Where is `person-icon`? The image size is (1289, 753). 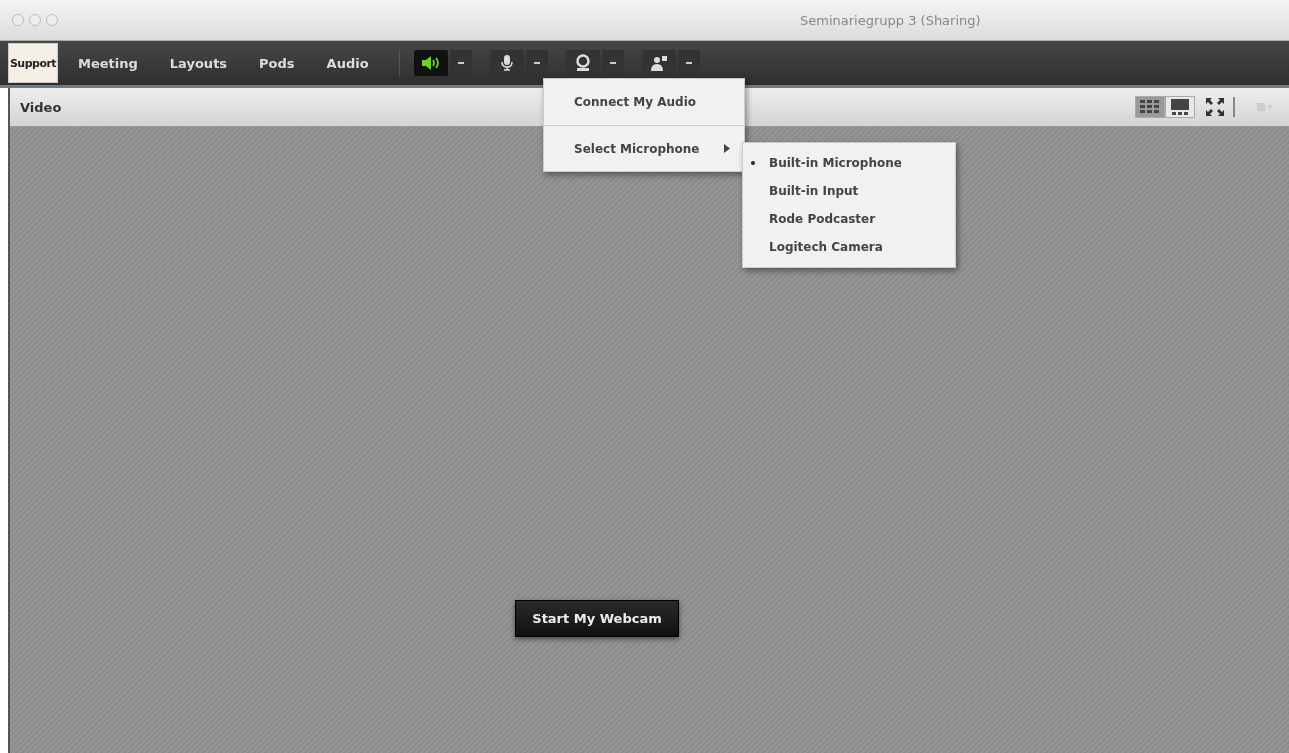 person-icon is located at coordinates (658, 63).